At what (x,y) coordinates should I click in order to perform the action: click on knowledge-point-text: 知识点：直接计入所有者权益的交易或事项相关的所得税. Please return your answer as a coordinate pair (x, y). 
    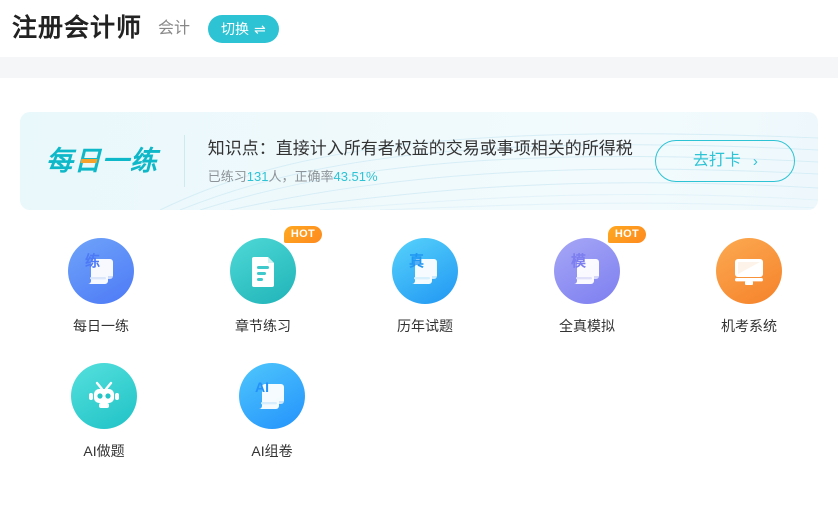
    Looking at the image, I should click on (420, 148).